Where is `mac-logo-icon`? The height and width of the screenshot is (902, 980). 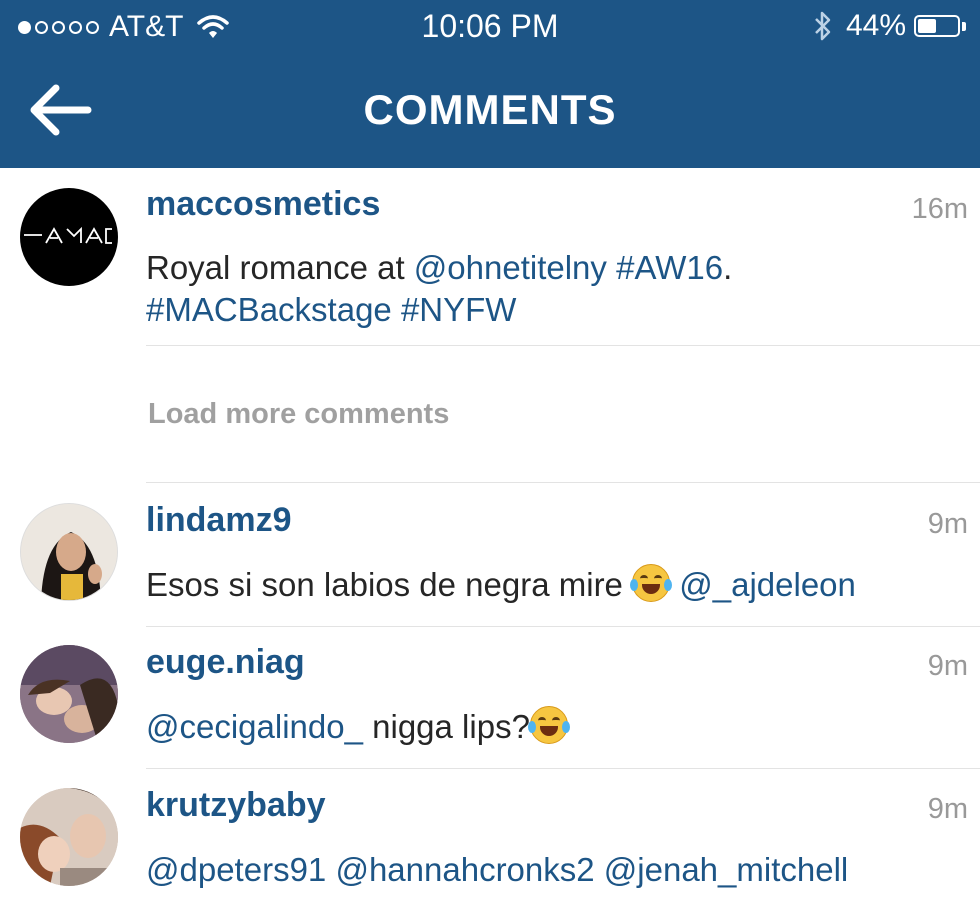
mac-logo-icon is located at coordinates (68, 235).